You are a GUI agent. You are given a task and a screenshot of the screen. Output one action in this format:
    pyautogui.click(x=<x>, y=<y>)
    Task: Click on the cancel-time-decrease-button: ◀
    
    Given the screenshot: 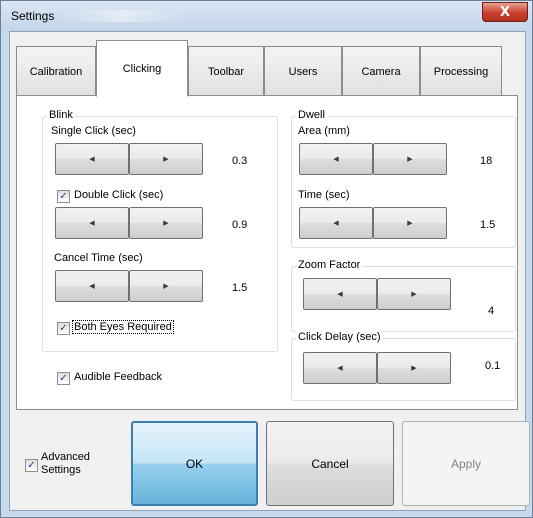 What is the action you would take?
    pyautogui.click(x=92, y=286)
    